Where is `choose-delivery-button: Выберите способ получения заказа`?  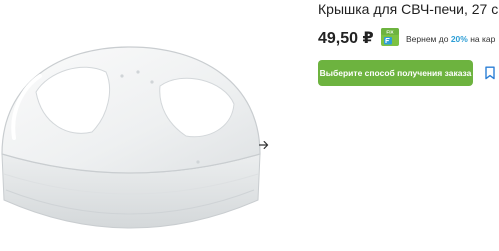
choose-delivery-button: Выберите способ получения заказа is located at coordinates (395, 73).